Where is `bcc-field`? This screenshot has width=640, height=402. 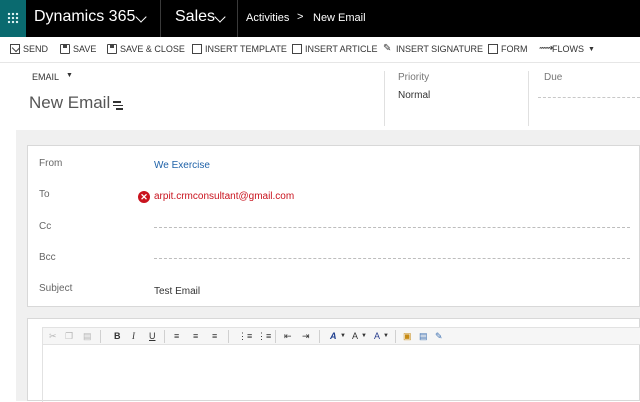
bcc-field is located at coordinates (392, 258).